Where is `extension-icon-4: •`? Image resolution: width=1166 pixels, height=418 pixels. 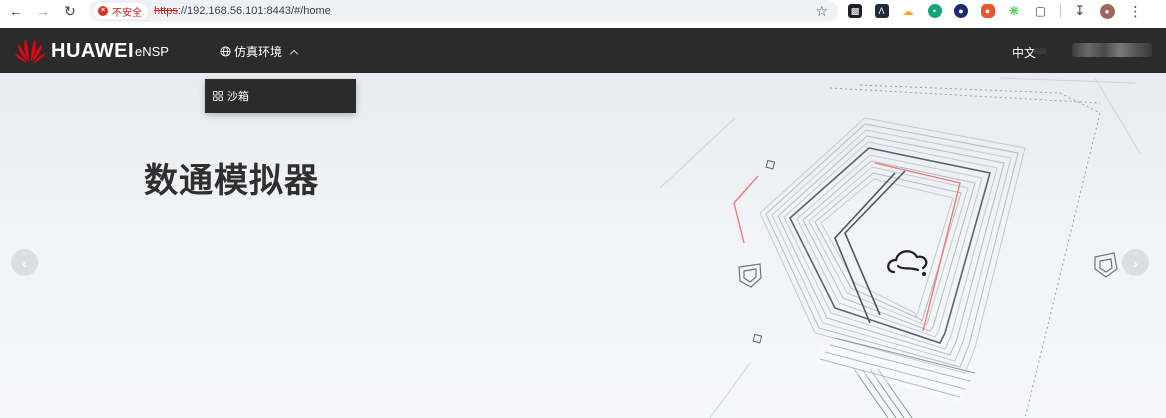
extension-icon-4: • is located at coordinates (934, 11).